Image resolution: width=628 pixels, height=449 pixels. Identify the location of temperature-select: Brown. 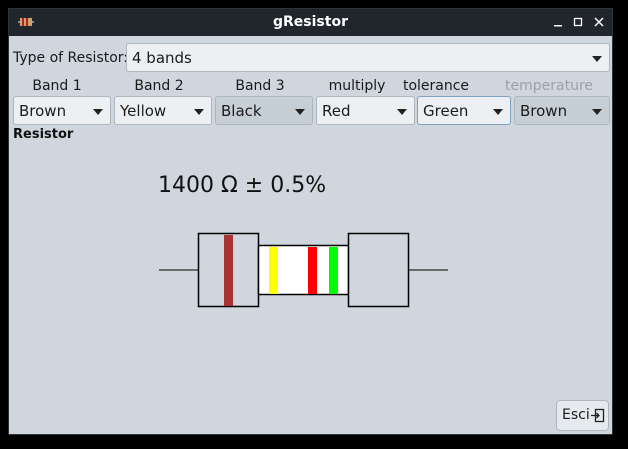
(562, 110).